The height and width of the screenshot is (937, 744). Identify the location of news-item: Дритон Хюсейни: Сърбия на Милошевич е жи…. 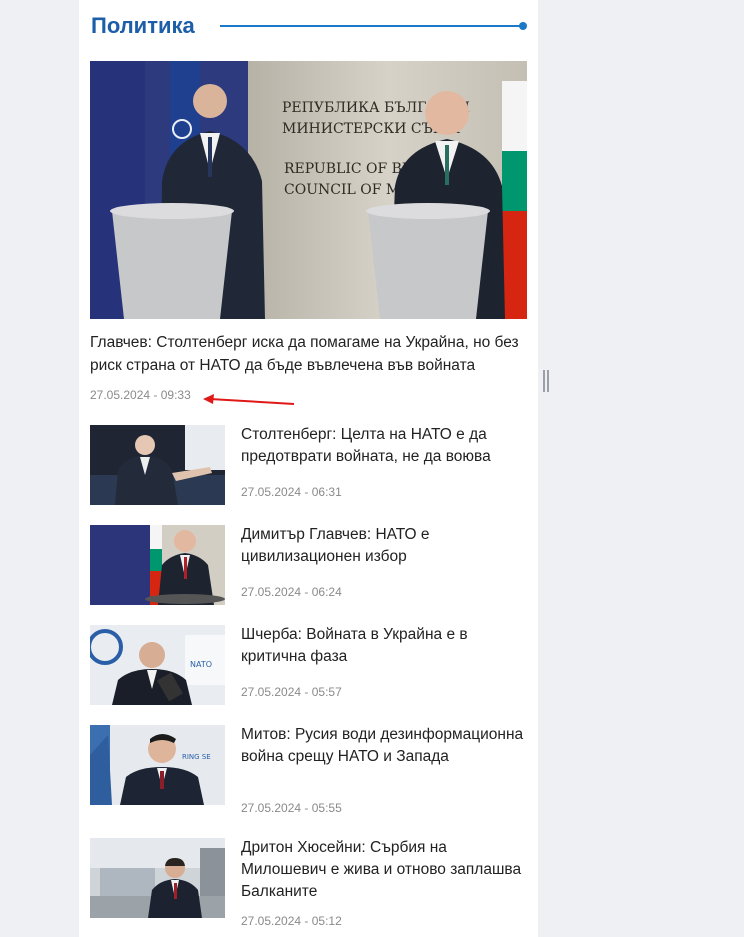
(308, 882).